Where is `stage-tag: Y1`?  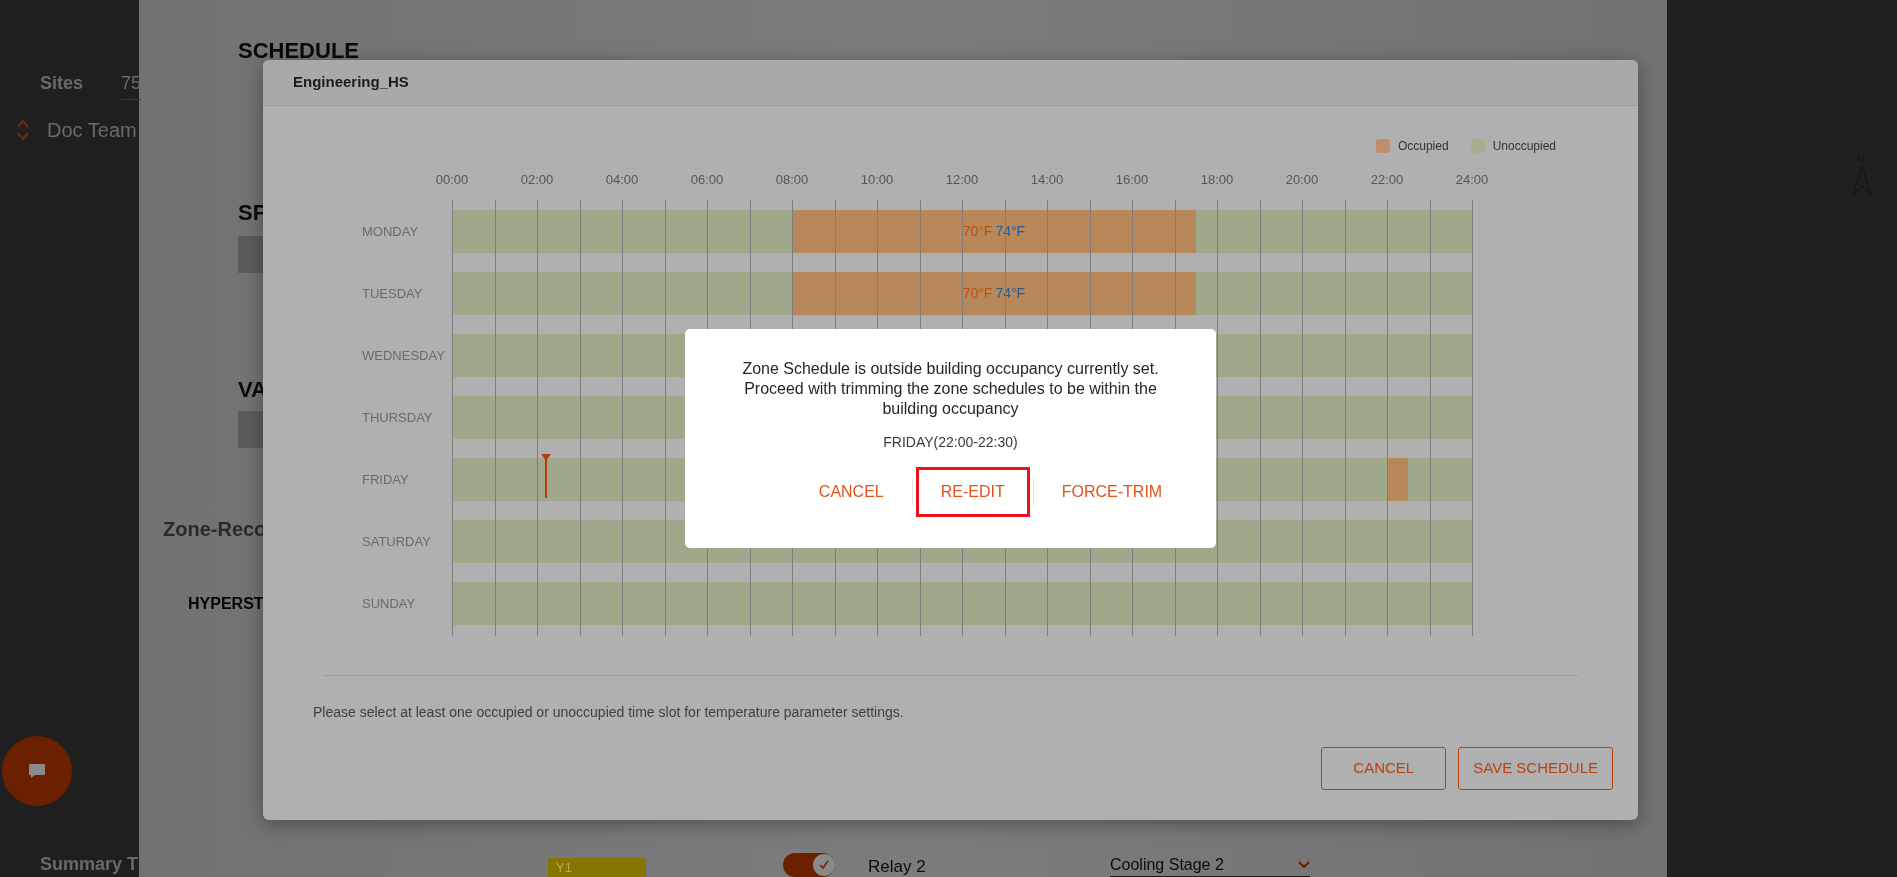 stage-tag: Y1 is located at coordinates (597, 867).